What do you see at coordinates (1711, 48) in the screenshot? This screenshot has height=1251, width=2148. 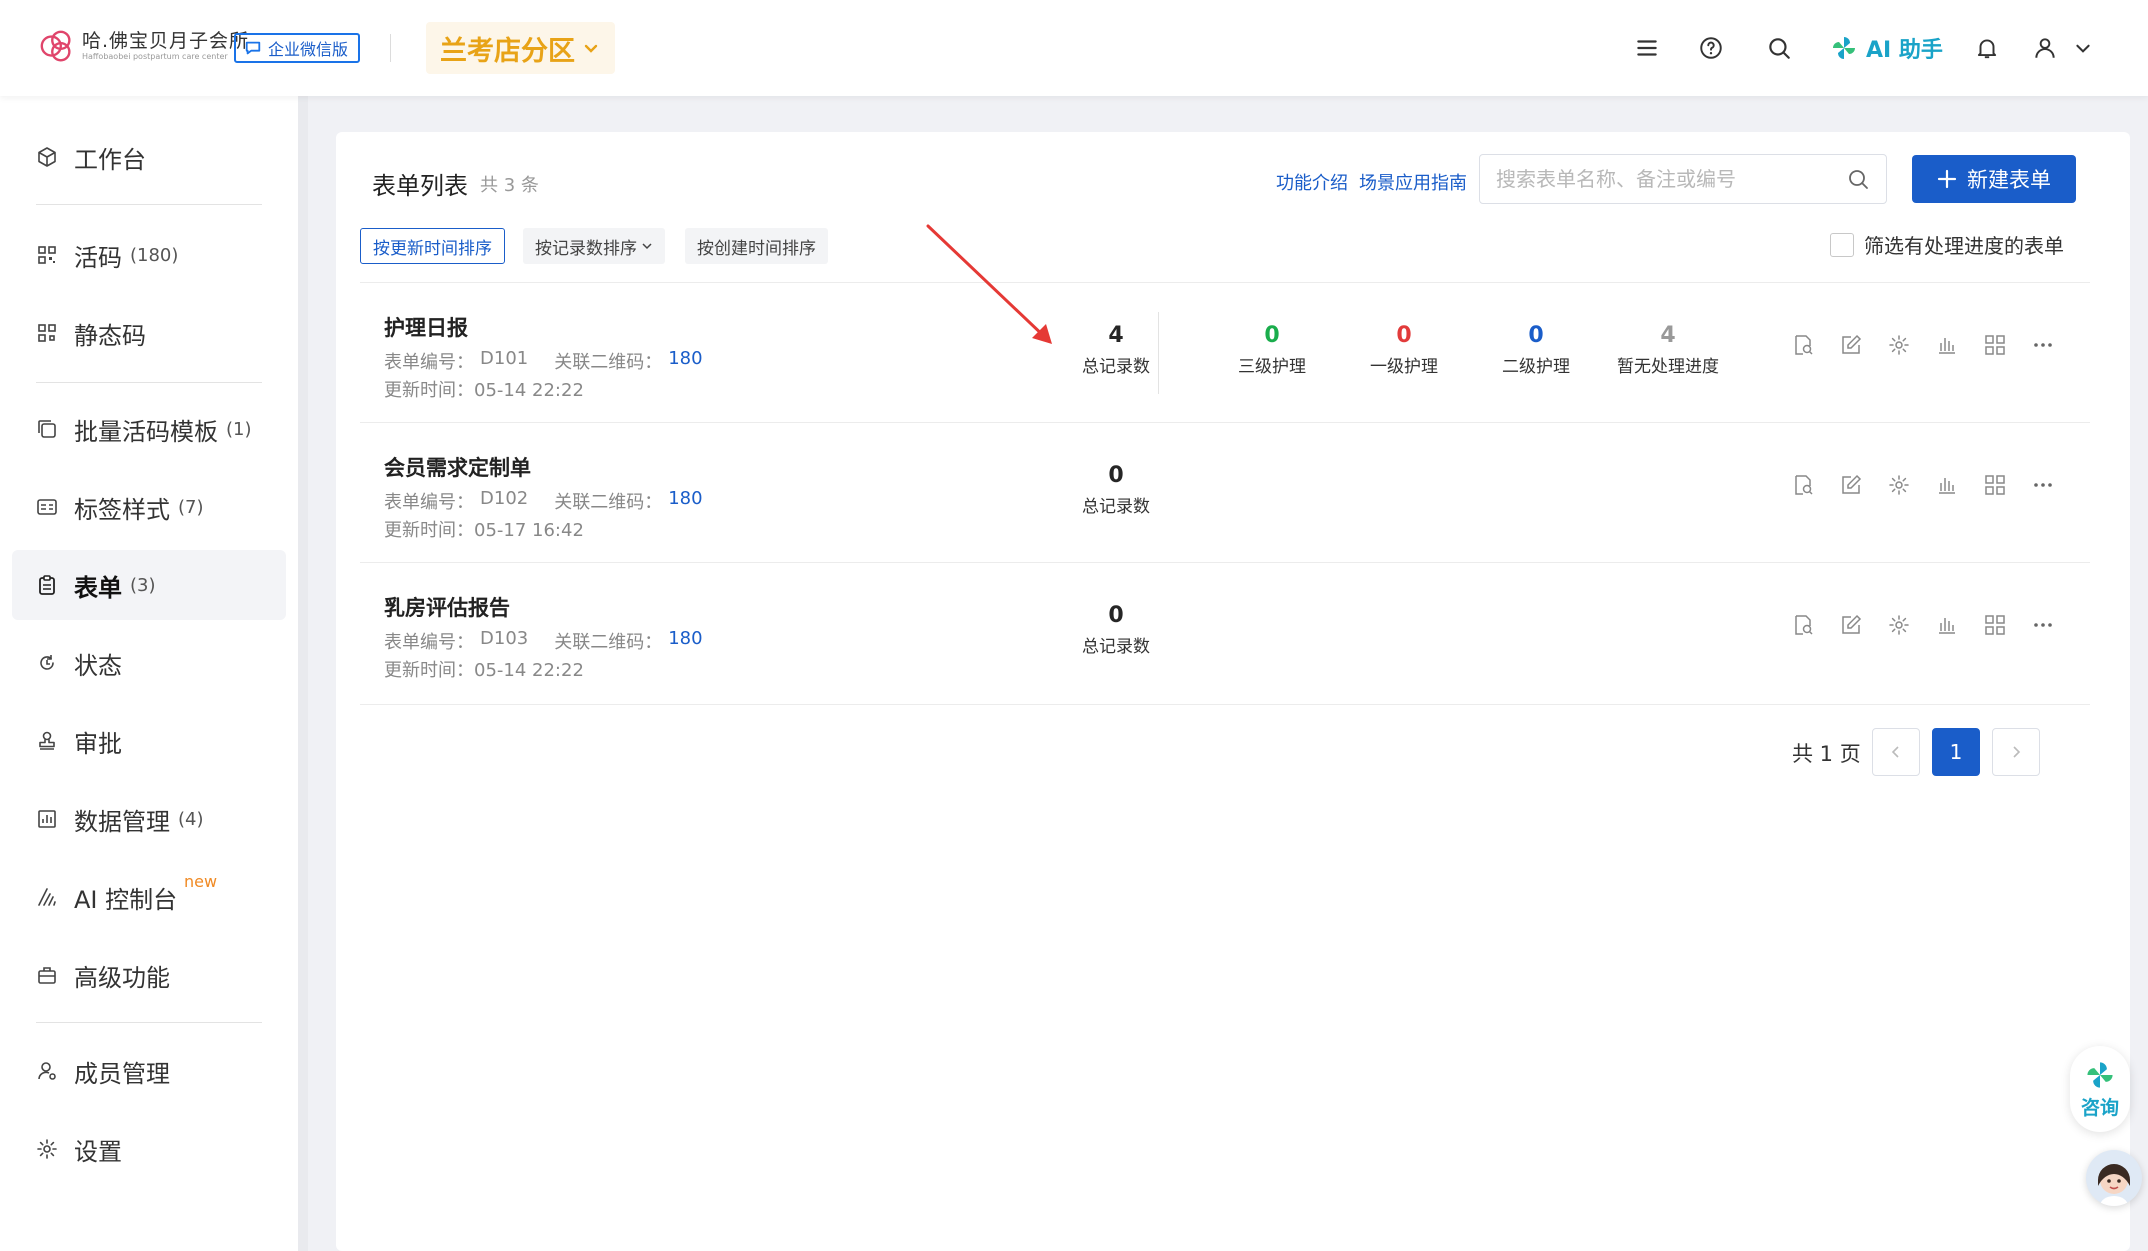 I see `help-button` at bounding box center [1711, 48].